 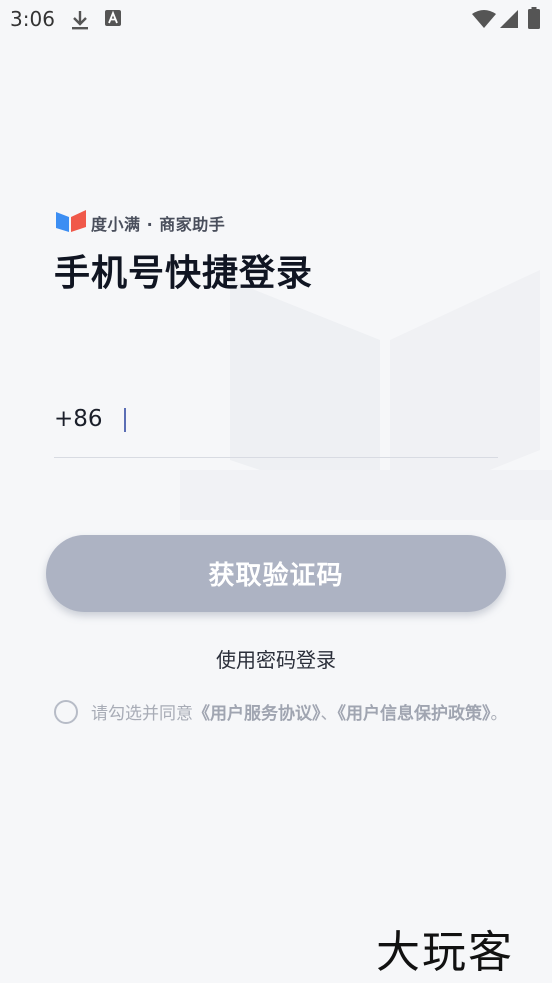 I want to click on privacy-policy-link: 《用户信息保护政策》, so click(x=414, y=714).